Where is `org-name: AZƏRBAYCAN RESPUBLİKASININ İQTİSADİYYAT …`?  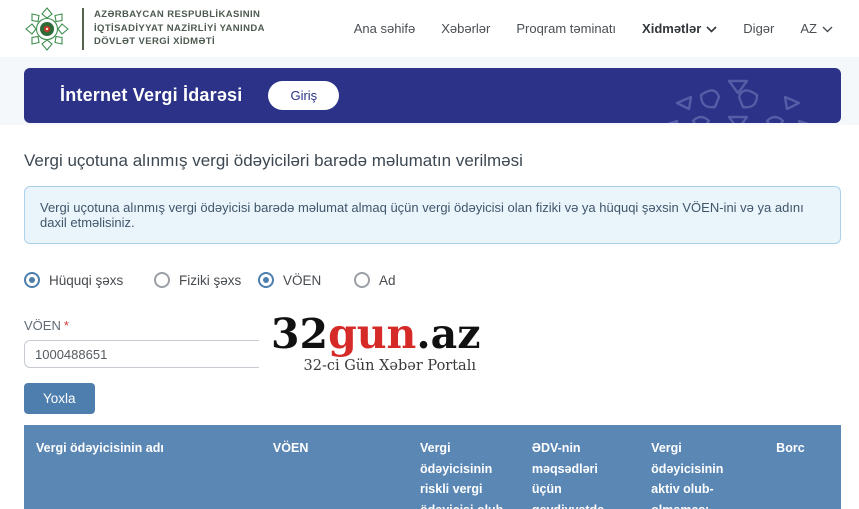 org-name: AZƏRBAYCAN RESPUBLİKASININ İQTİSADİYYAT … is located at coordinates (179, 28).